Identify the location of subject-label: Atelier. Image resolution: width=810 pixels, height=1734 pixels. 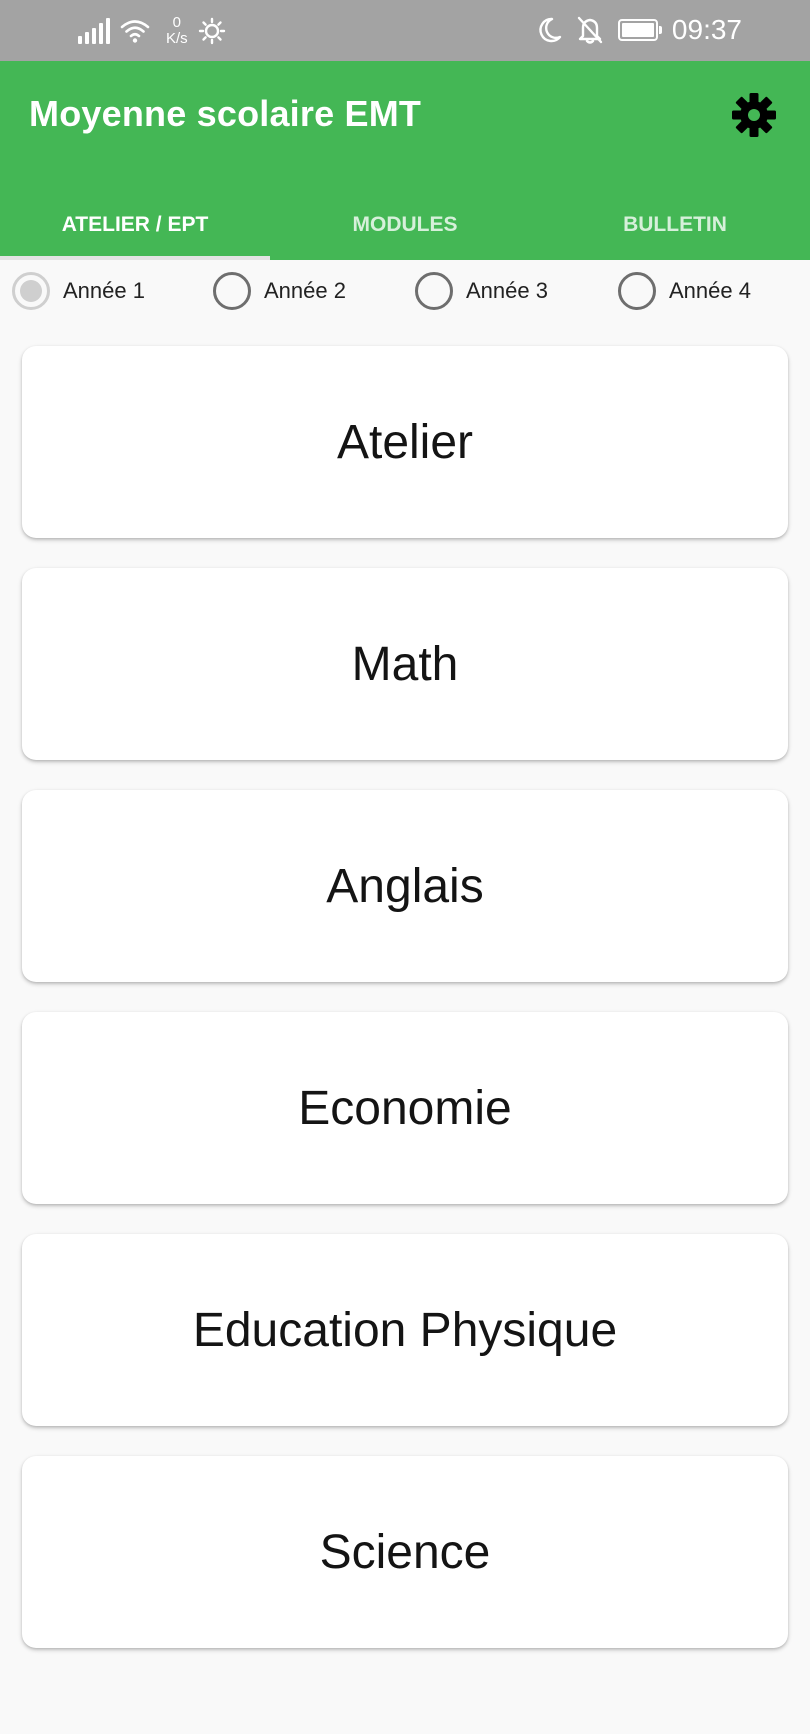
(405, 442).